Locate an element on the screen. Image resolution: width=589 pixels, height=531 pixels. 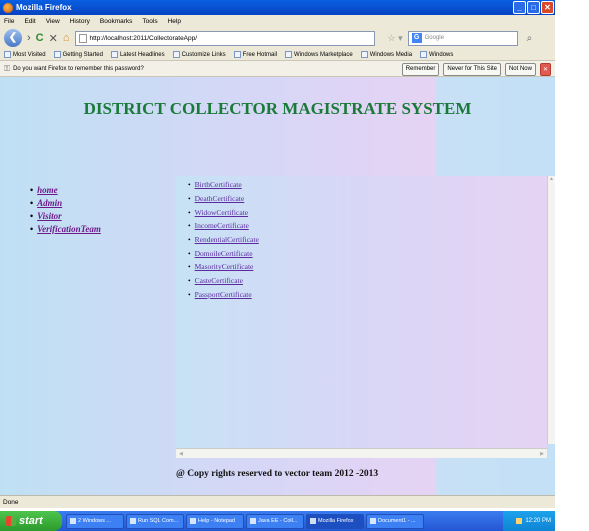
start-button: start is located at coordinates (31, 521).